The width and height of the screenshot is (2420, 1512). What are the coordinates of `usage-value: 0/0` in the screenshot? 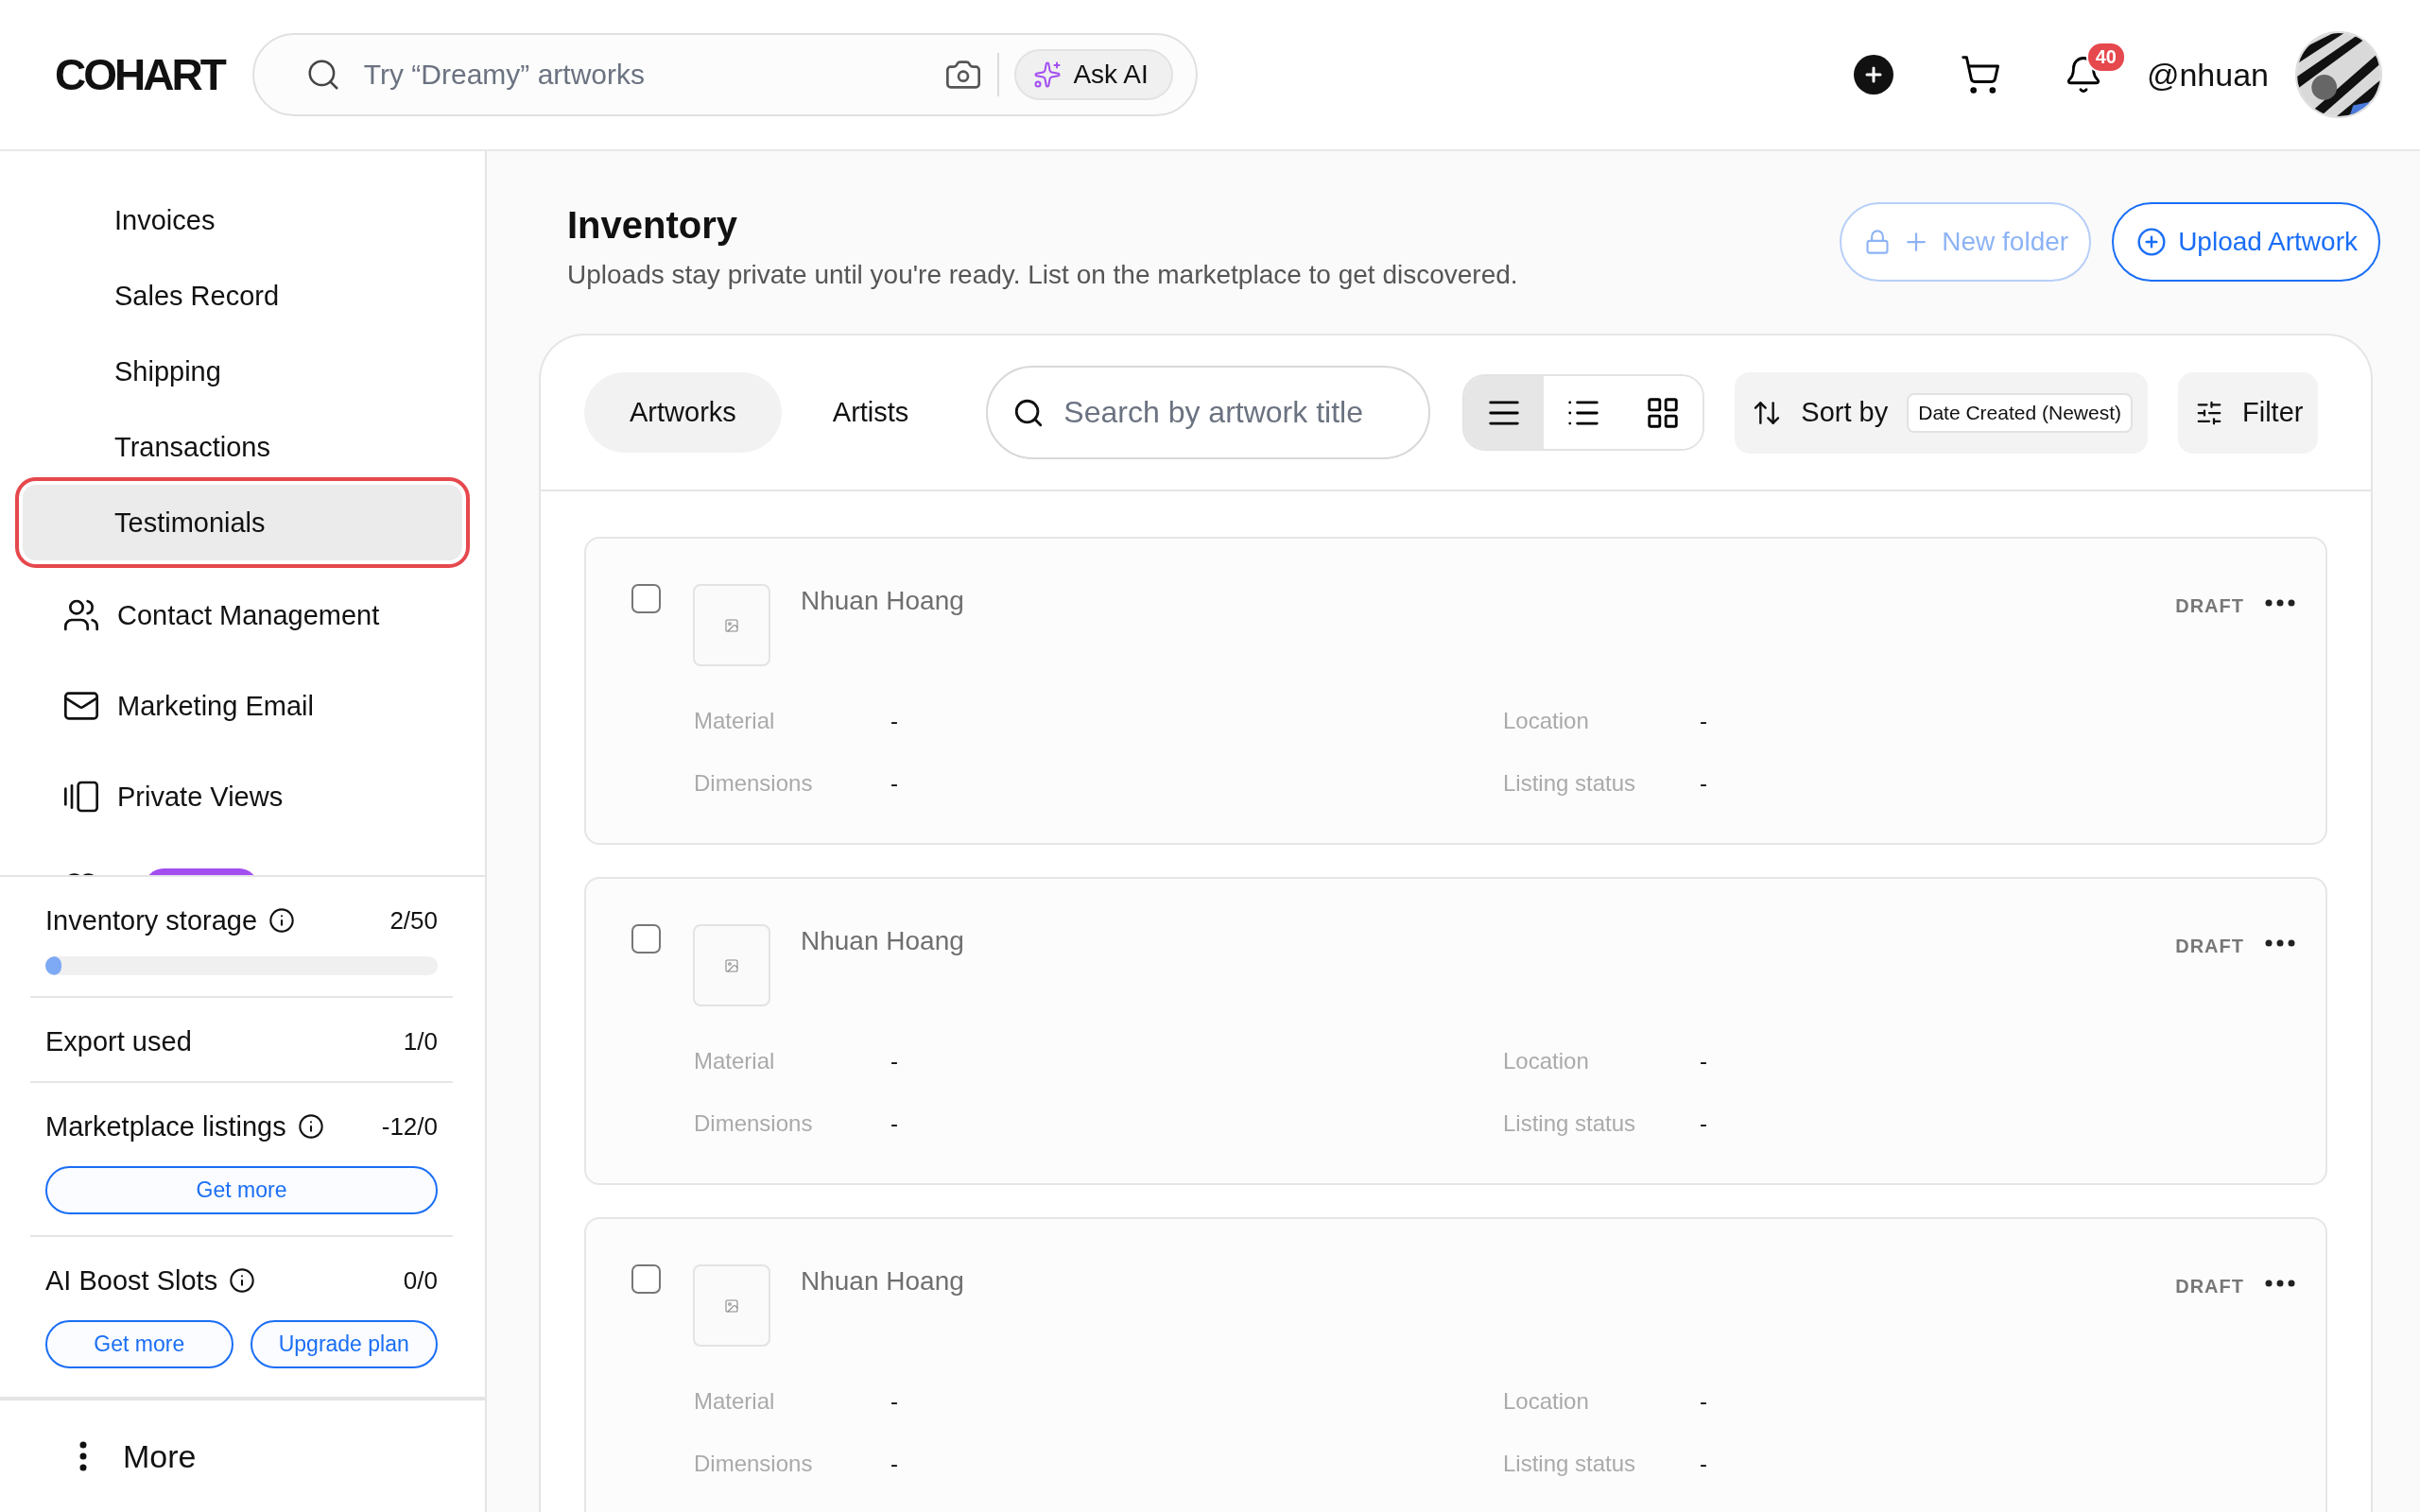 It's located at (421, 1280).